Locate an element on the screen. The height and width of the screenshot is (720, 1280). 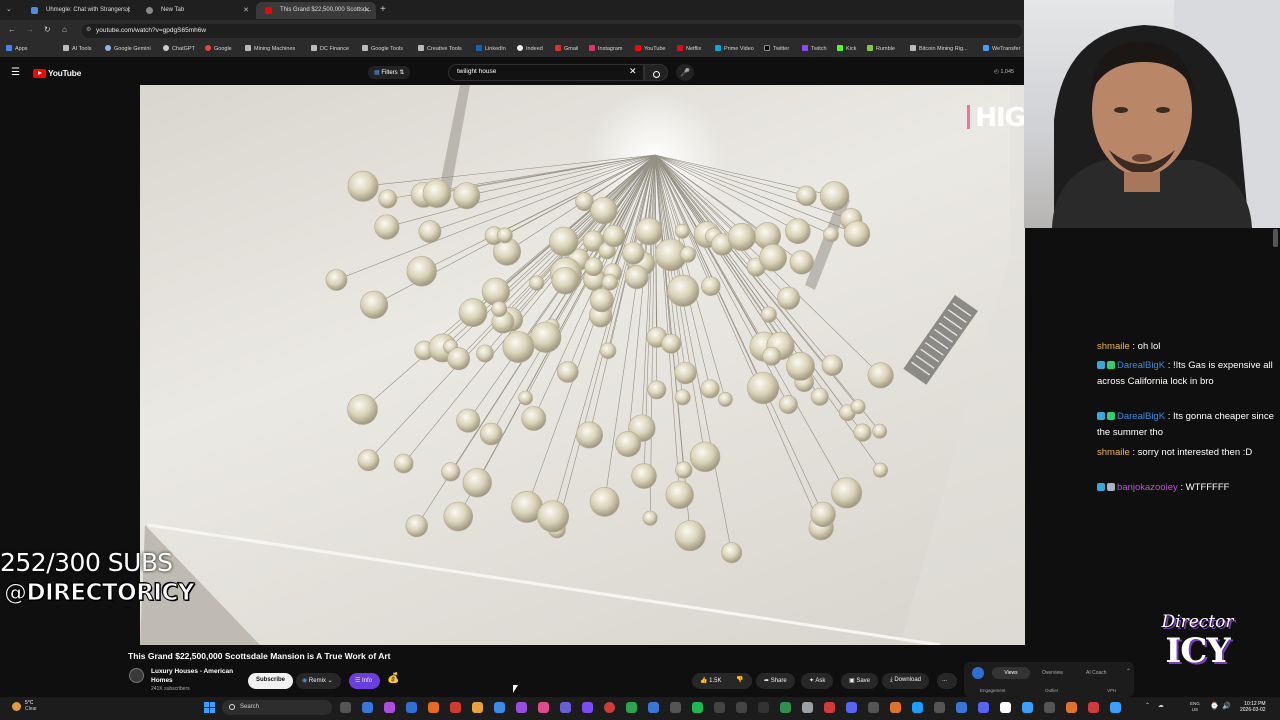
language-indicator: ENG US is located at coordinates (1195, 707).